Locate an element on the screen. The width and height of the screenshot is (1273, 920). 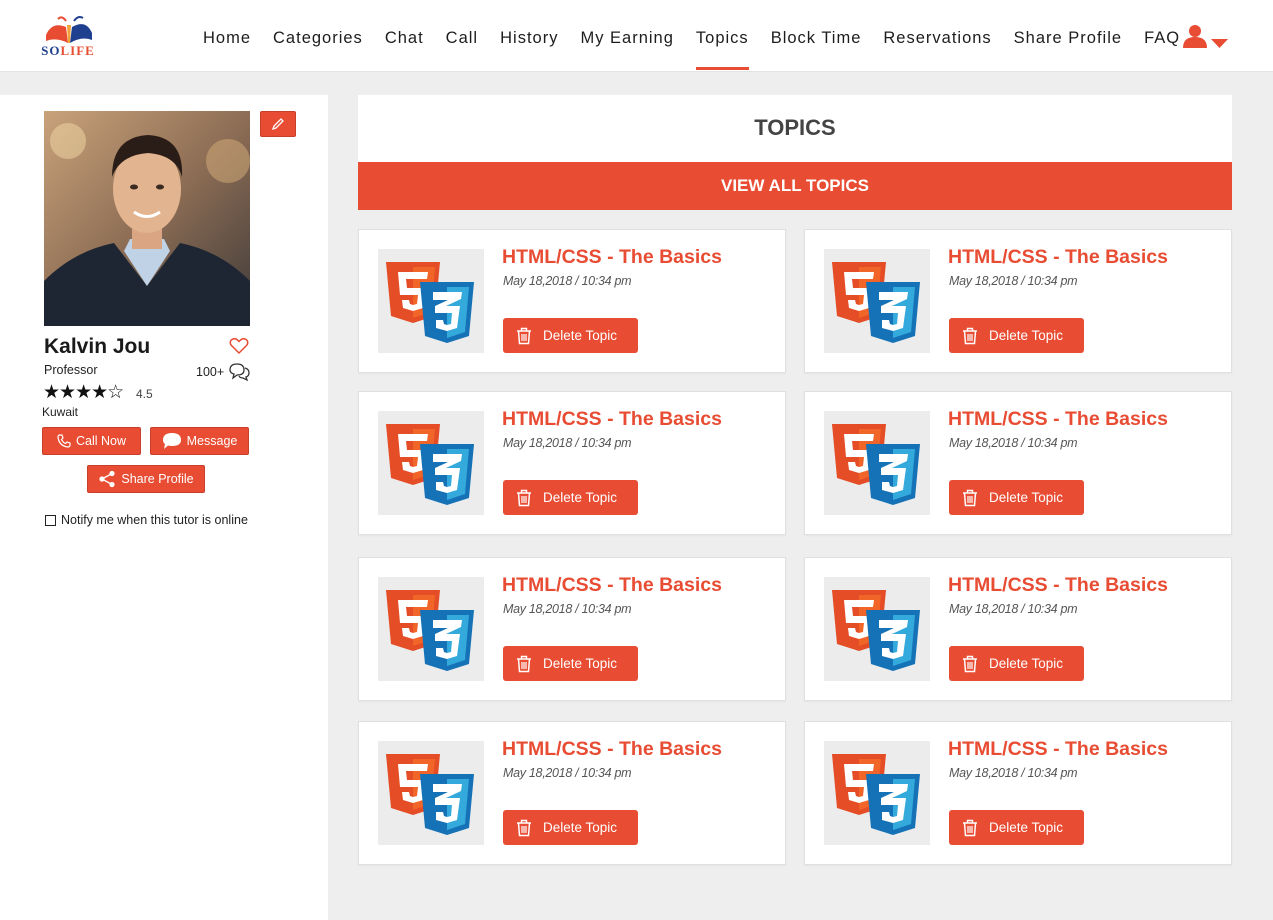
solife-logo: SOLIFE is located at coordinates (69, 36).